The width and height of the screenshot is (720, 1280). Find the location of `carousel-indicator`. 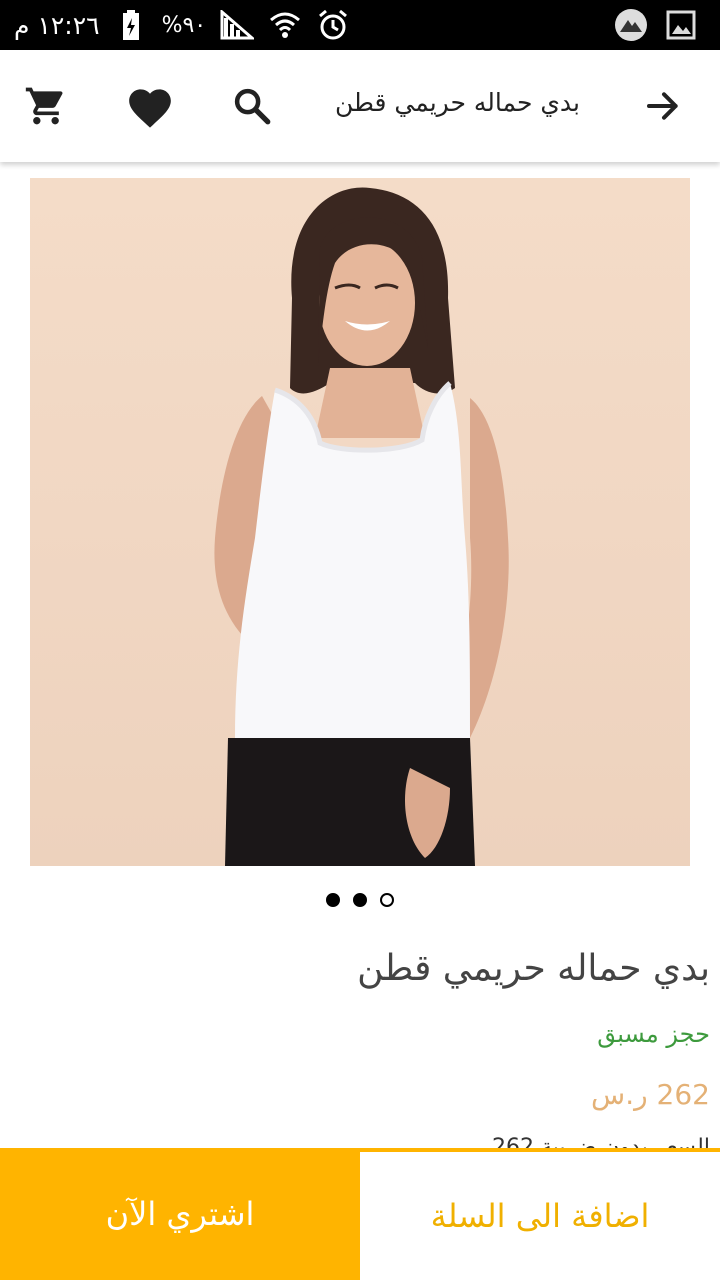

carousel-indicator is located at coordinates (360, 900).